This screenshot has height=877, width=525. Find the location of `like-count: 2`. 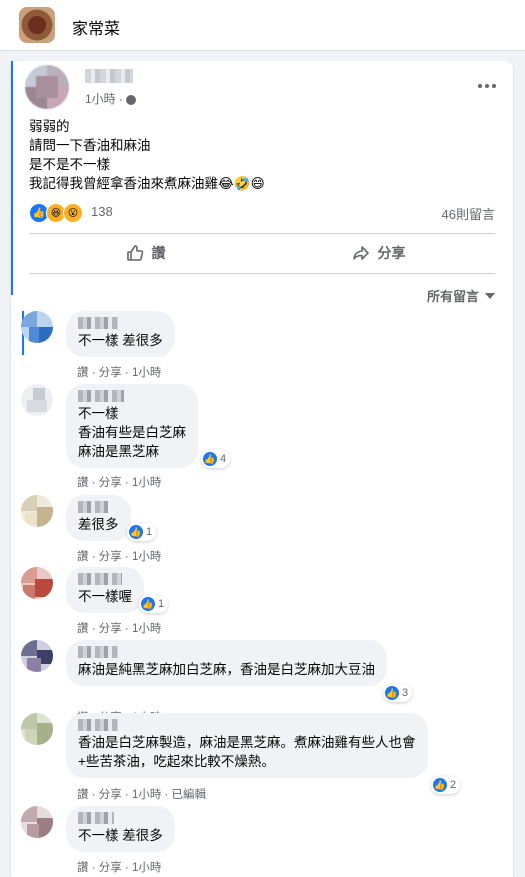

like-count: 2 is located at coordinates (453, 785).